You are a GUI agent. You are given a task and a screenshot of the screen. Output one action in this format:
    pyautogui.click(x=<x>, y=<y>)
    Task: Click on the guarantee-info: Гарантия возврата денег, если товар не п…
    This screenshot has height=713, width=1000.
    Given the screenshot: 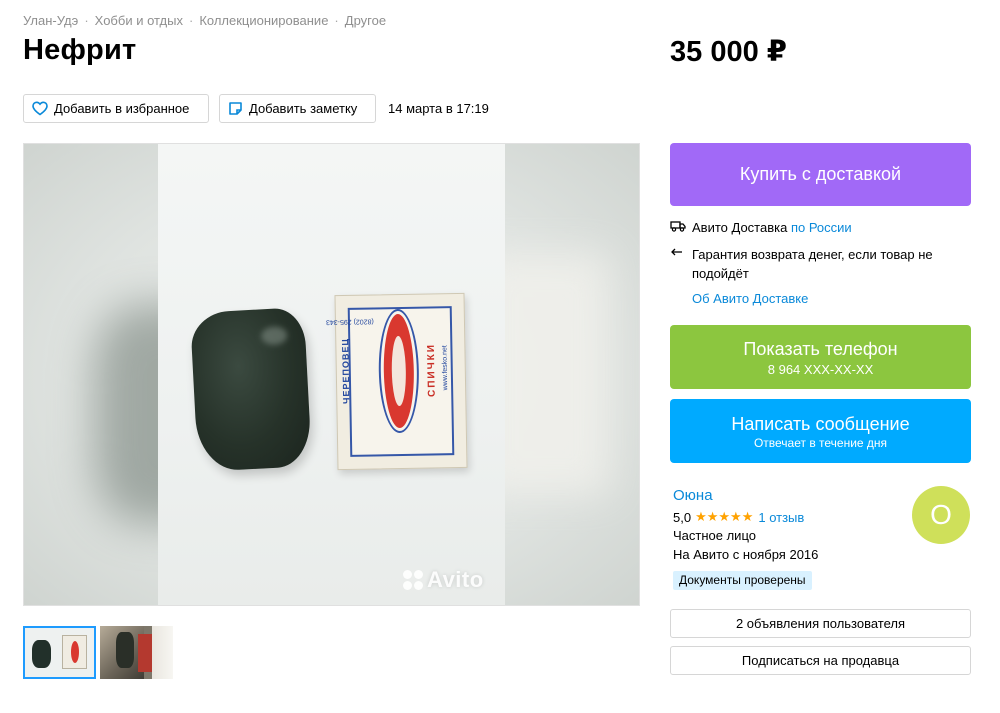 What is the action you would take?
    pyautogui.click(x=820, y=264)
    